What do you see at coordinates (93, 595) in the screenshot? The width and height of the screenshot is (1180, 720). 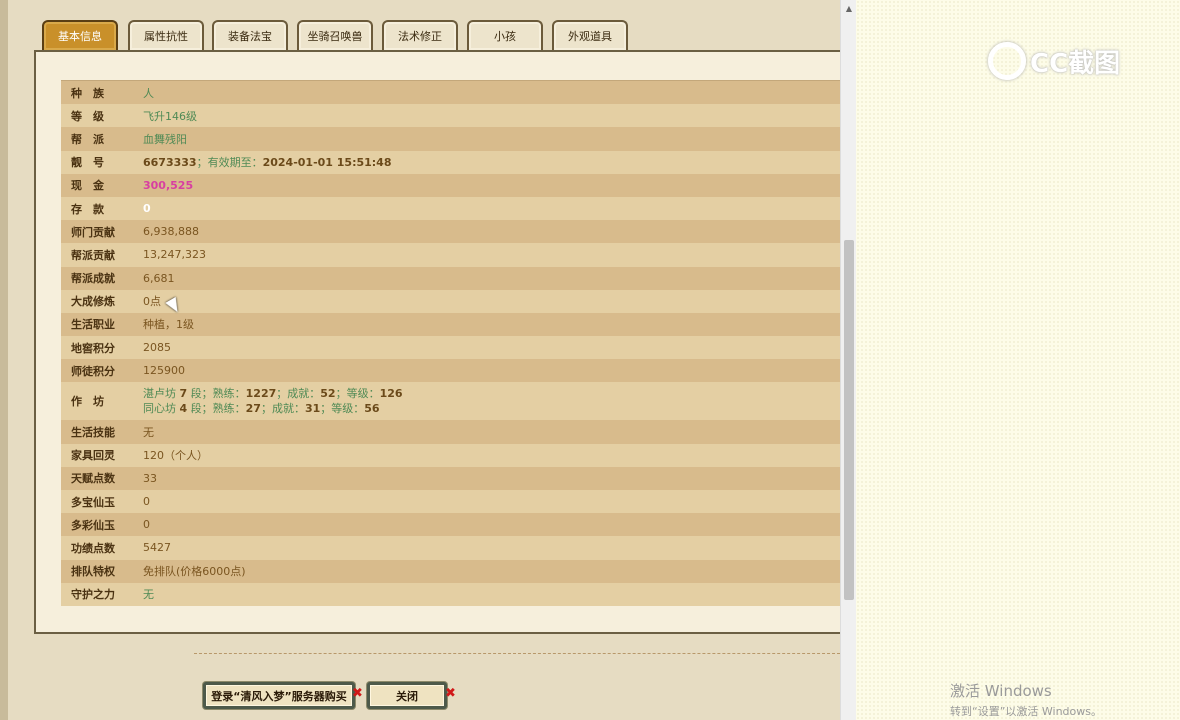 I see `row-label: 守护之力` at bounding box center [93, 595].